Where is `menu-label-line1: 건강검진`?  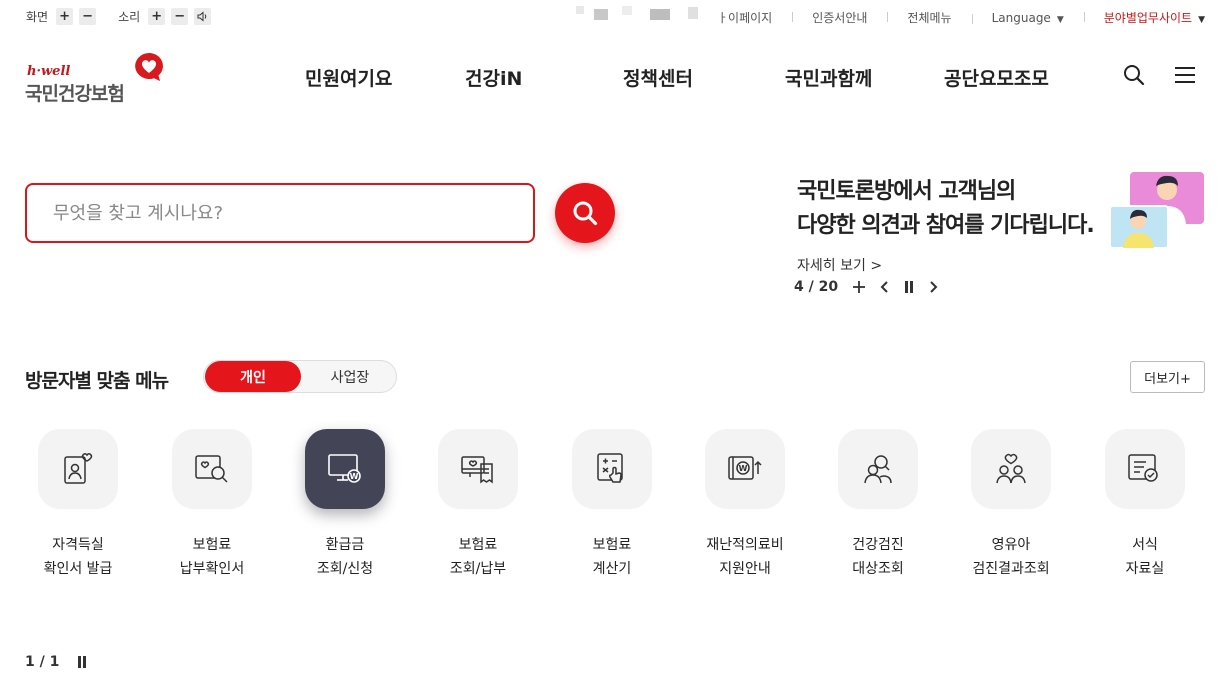
menu-label-line1: 건강검진 is located at coordinates (878, 545).